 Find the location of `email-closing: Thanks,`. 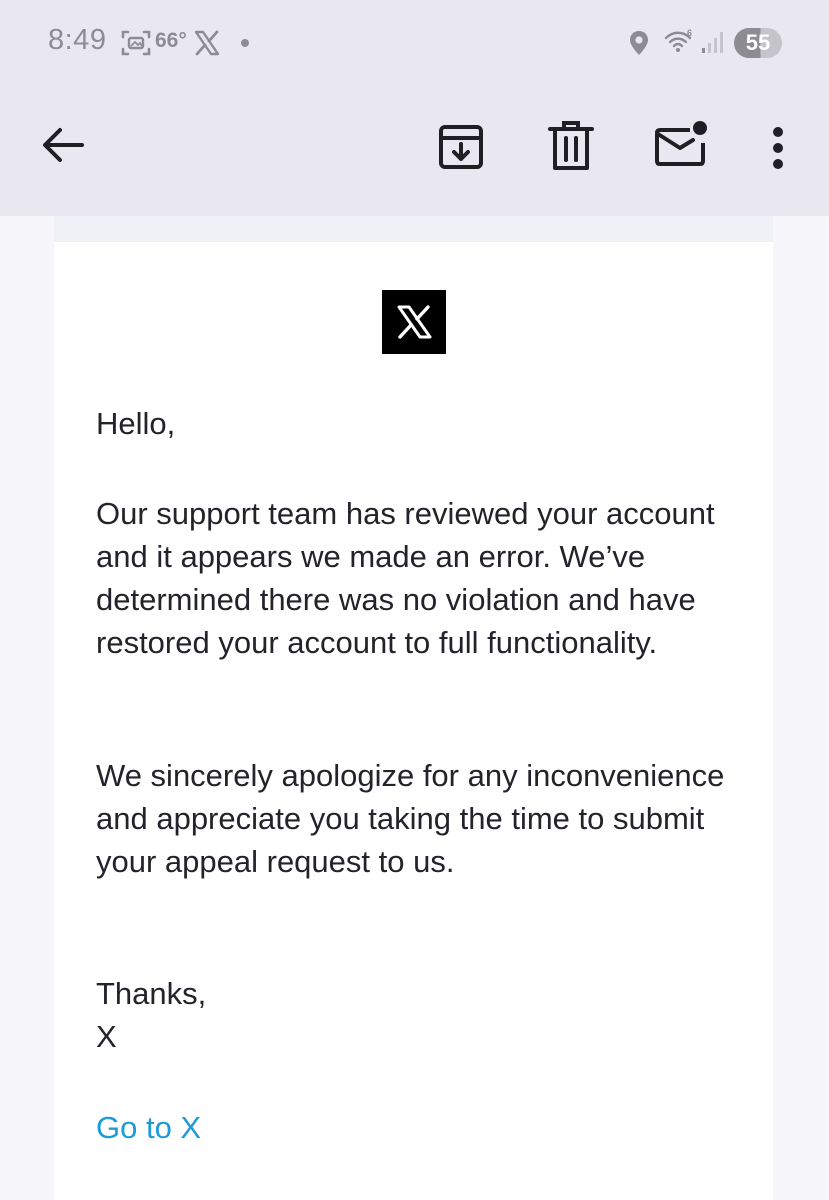

email-closing: Thanks, is located at coordinates (151, 993).